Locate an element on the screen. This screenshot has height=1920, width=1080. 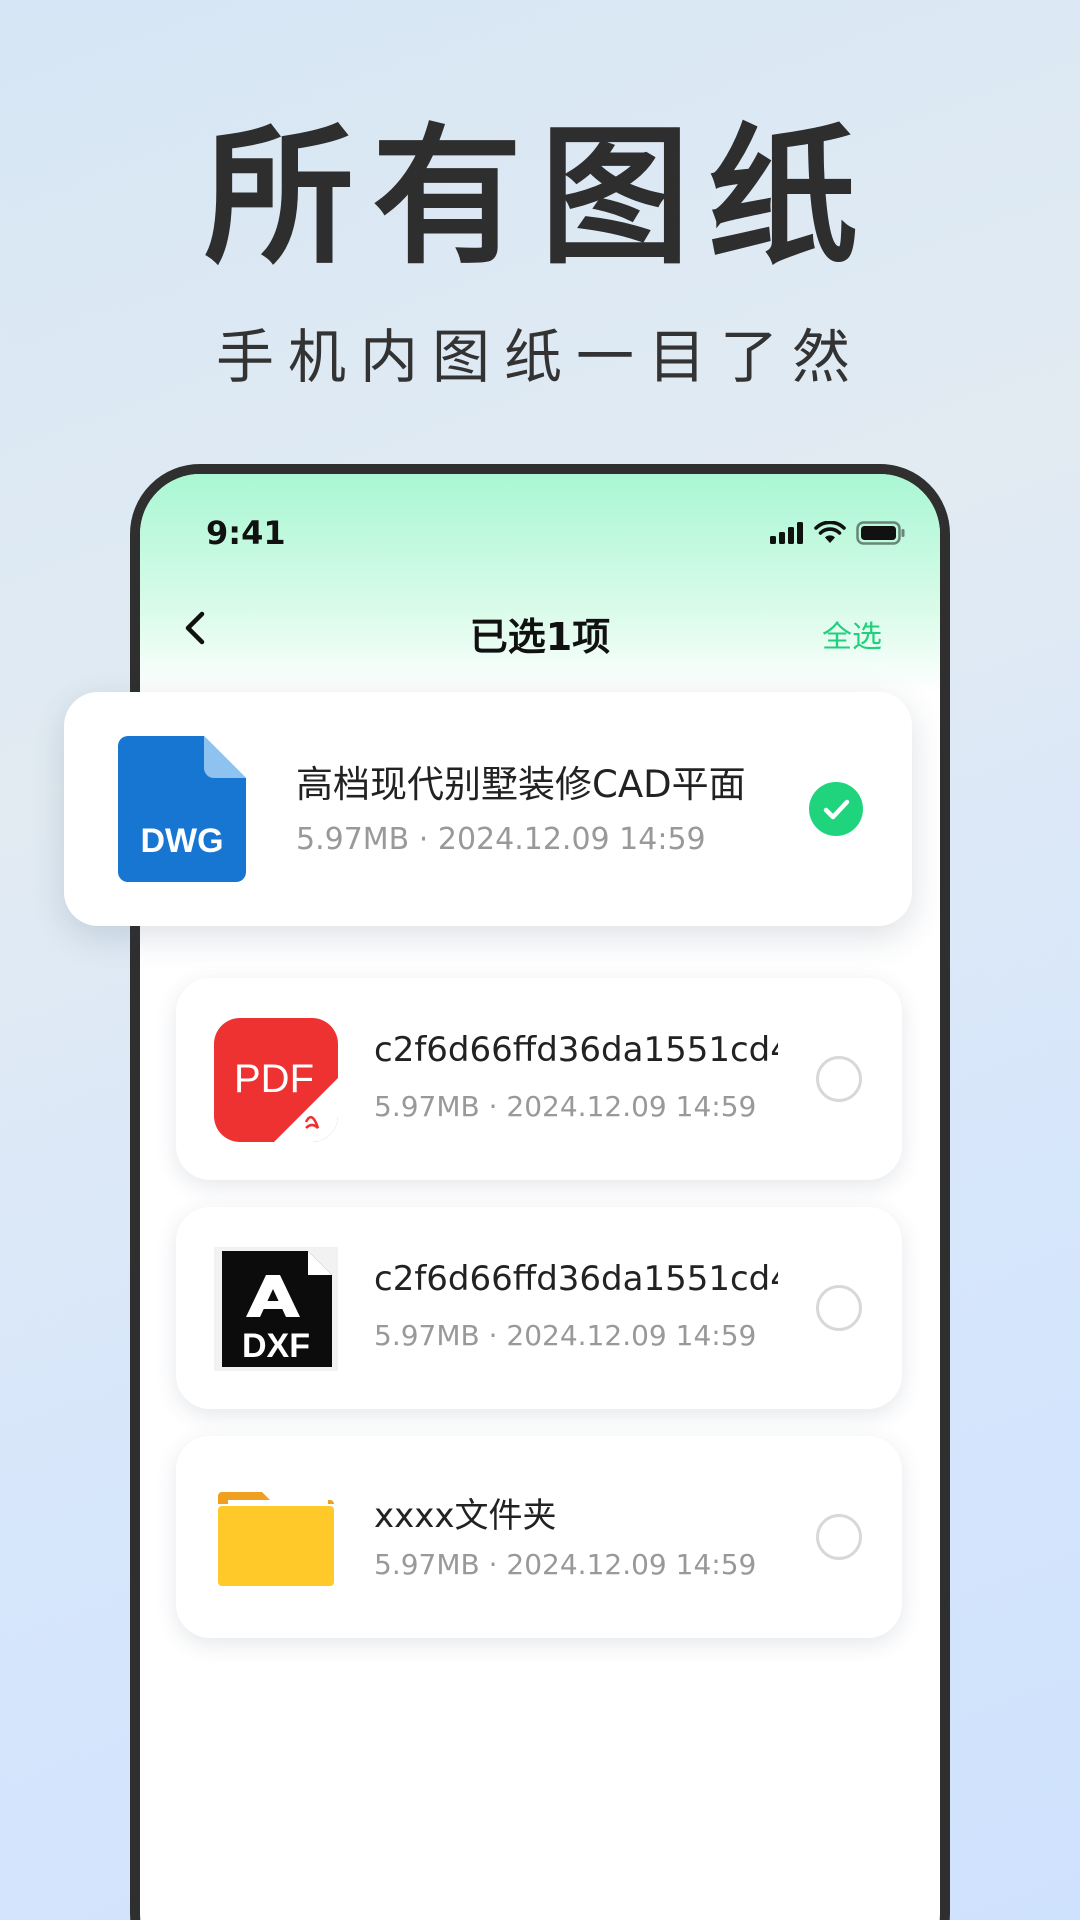
folder-icon is located at coordinates (276, 1539).